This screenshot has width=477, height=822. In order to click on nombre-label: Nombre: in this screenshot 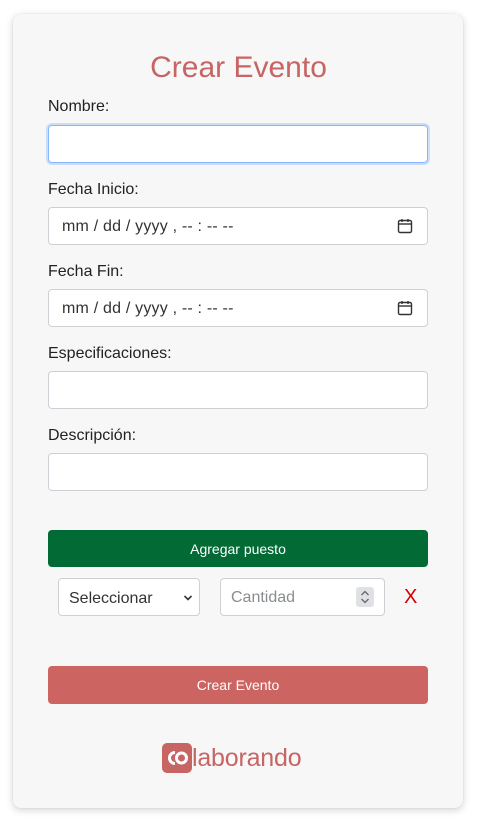, I will do `click(79, 106)`.